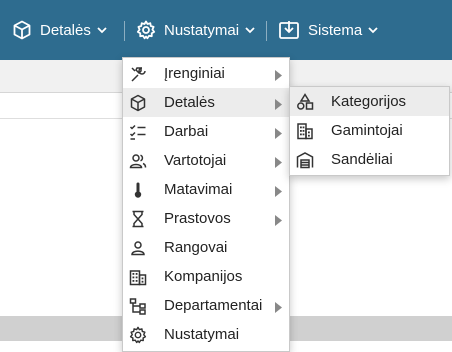  Describe the element at coordinates (138, 306) in the screenshot. I see `org-chart-icon` at that location.